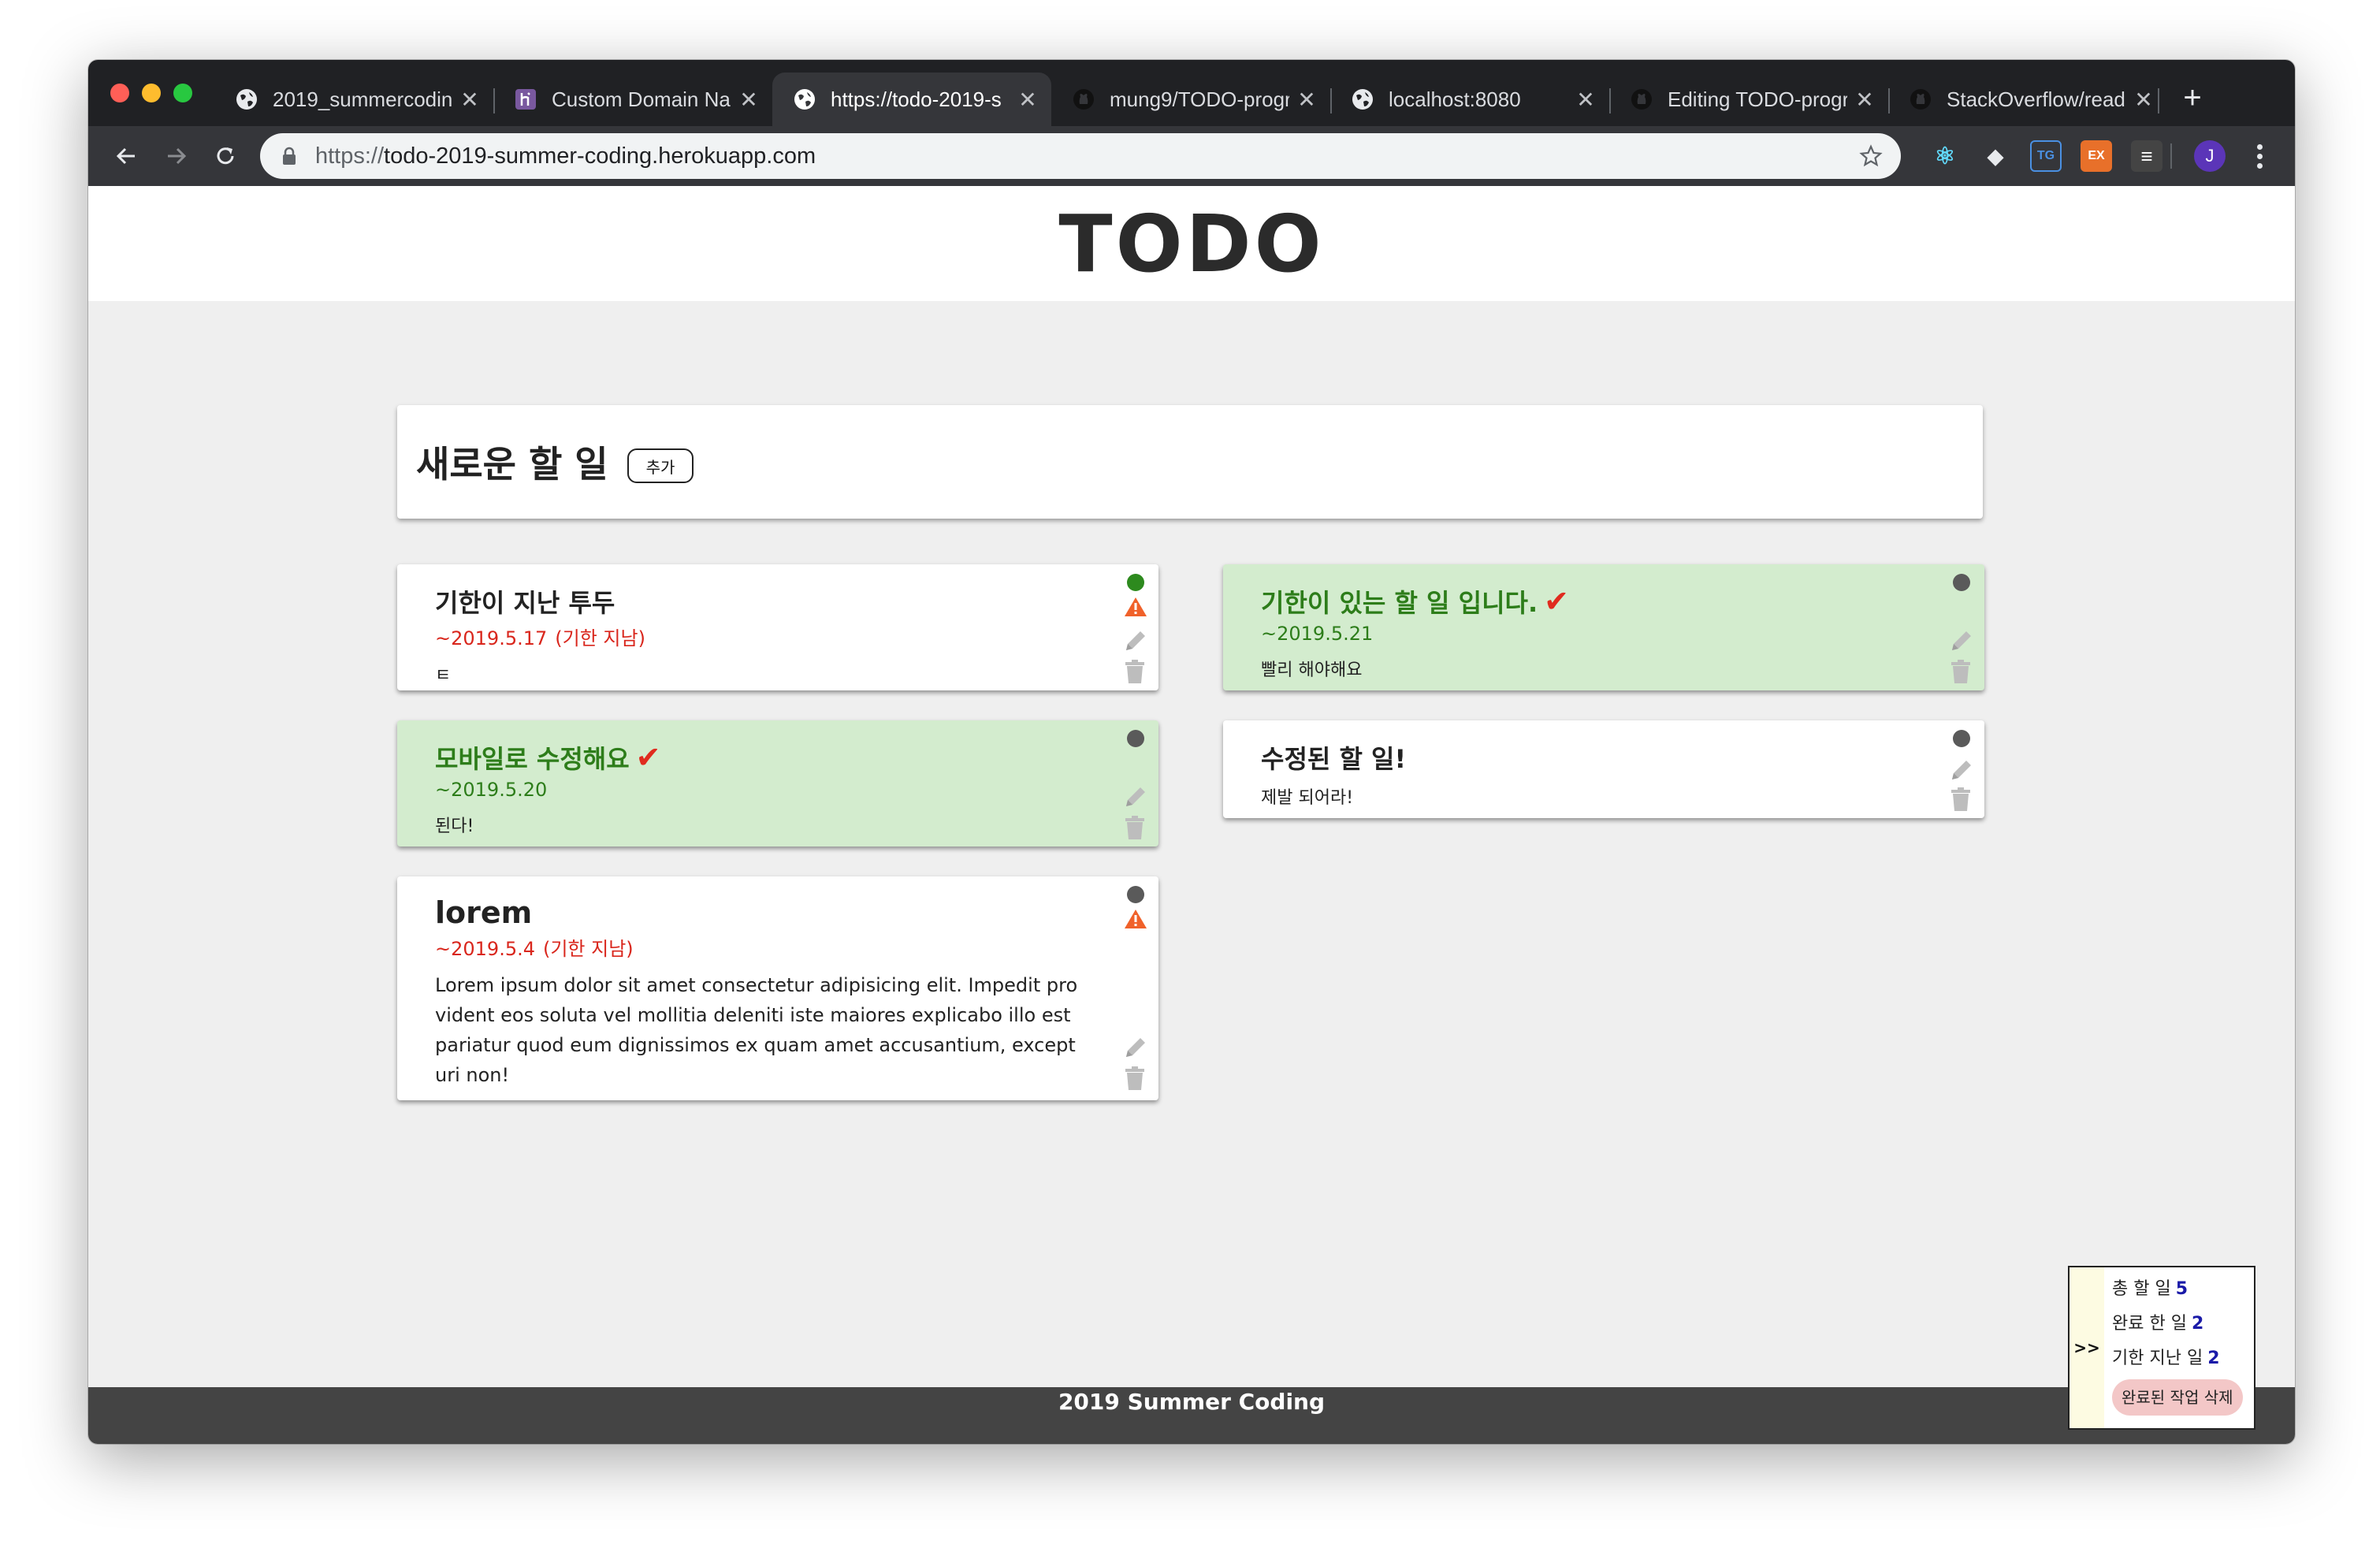  Describe the element at coordinates (362, 99) in the screenshot. I see `tab-title: 2019_summercoding` at that location.